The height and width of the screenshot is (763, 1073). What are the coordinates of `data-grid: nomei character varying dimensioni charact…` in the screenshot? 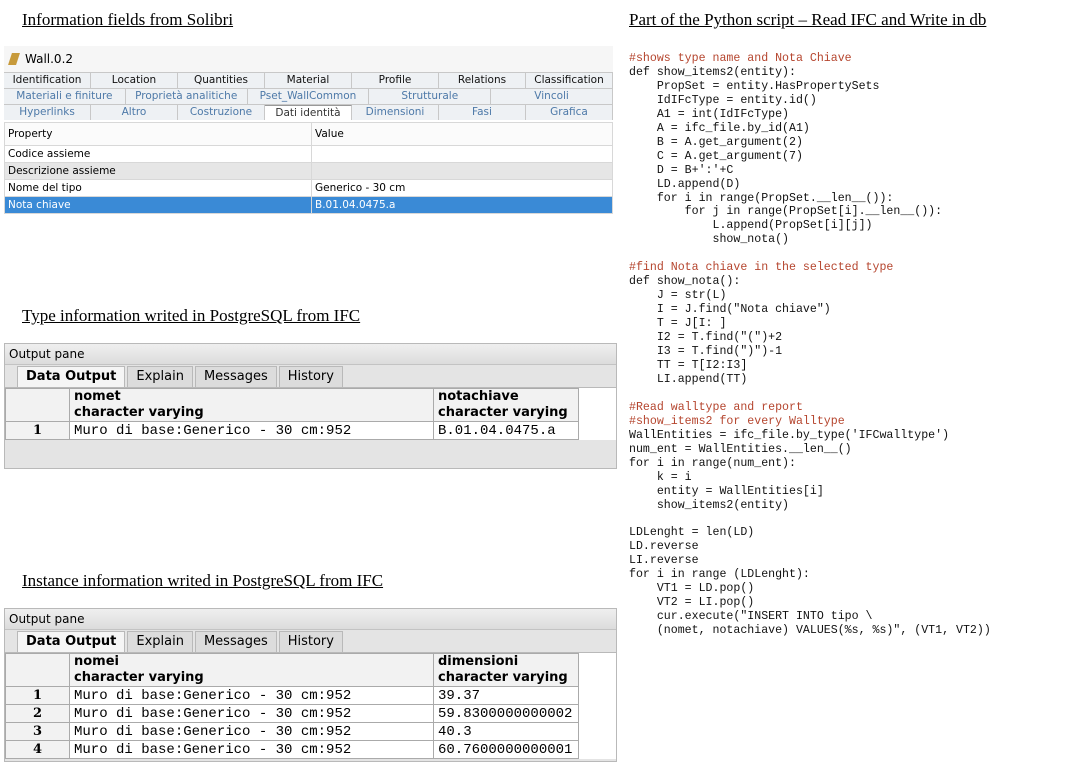 It's located at (310, 705).